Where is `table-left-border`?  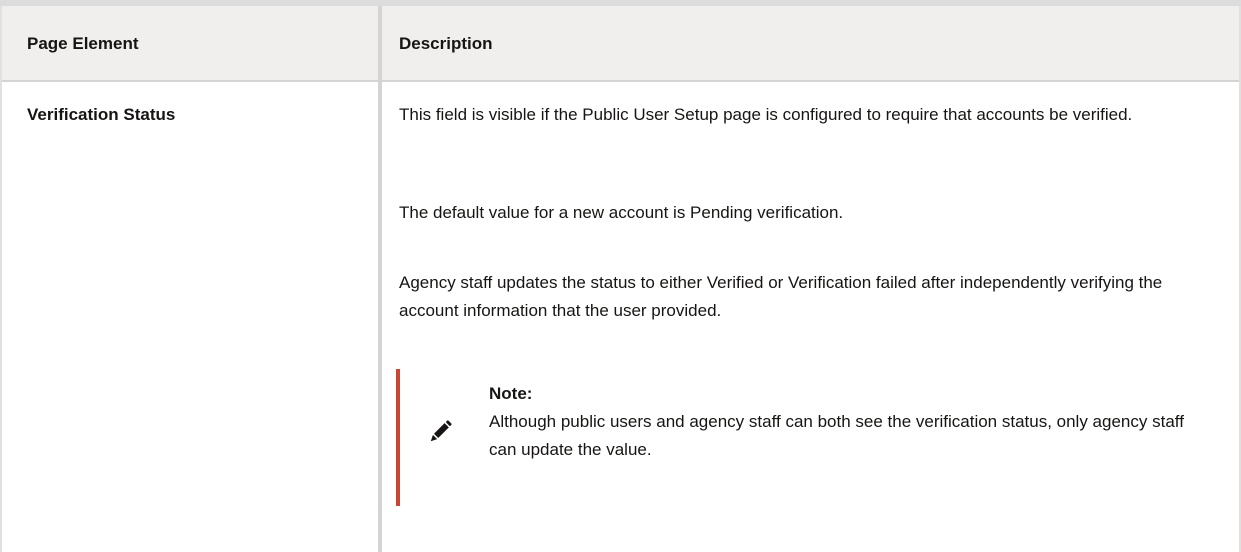
table-left-border is located at coordinates (1, 279).